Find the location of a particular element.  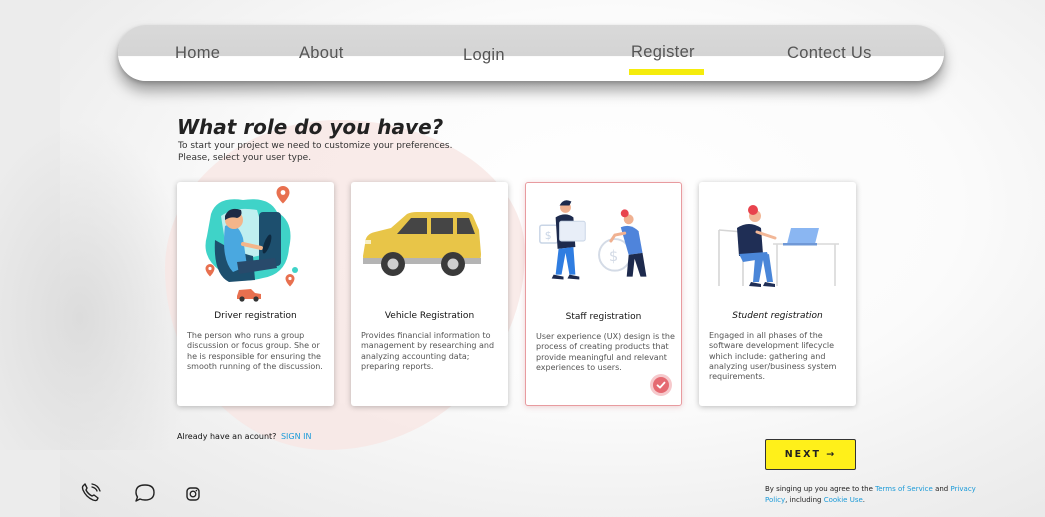

nav-contact: Contect Us is located at coordinates (829, 53).